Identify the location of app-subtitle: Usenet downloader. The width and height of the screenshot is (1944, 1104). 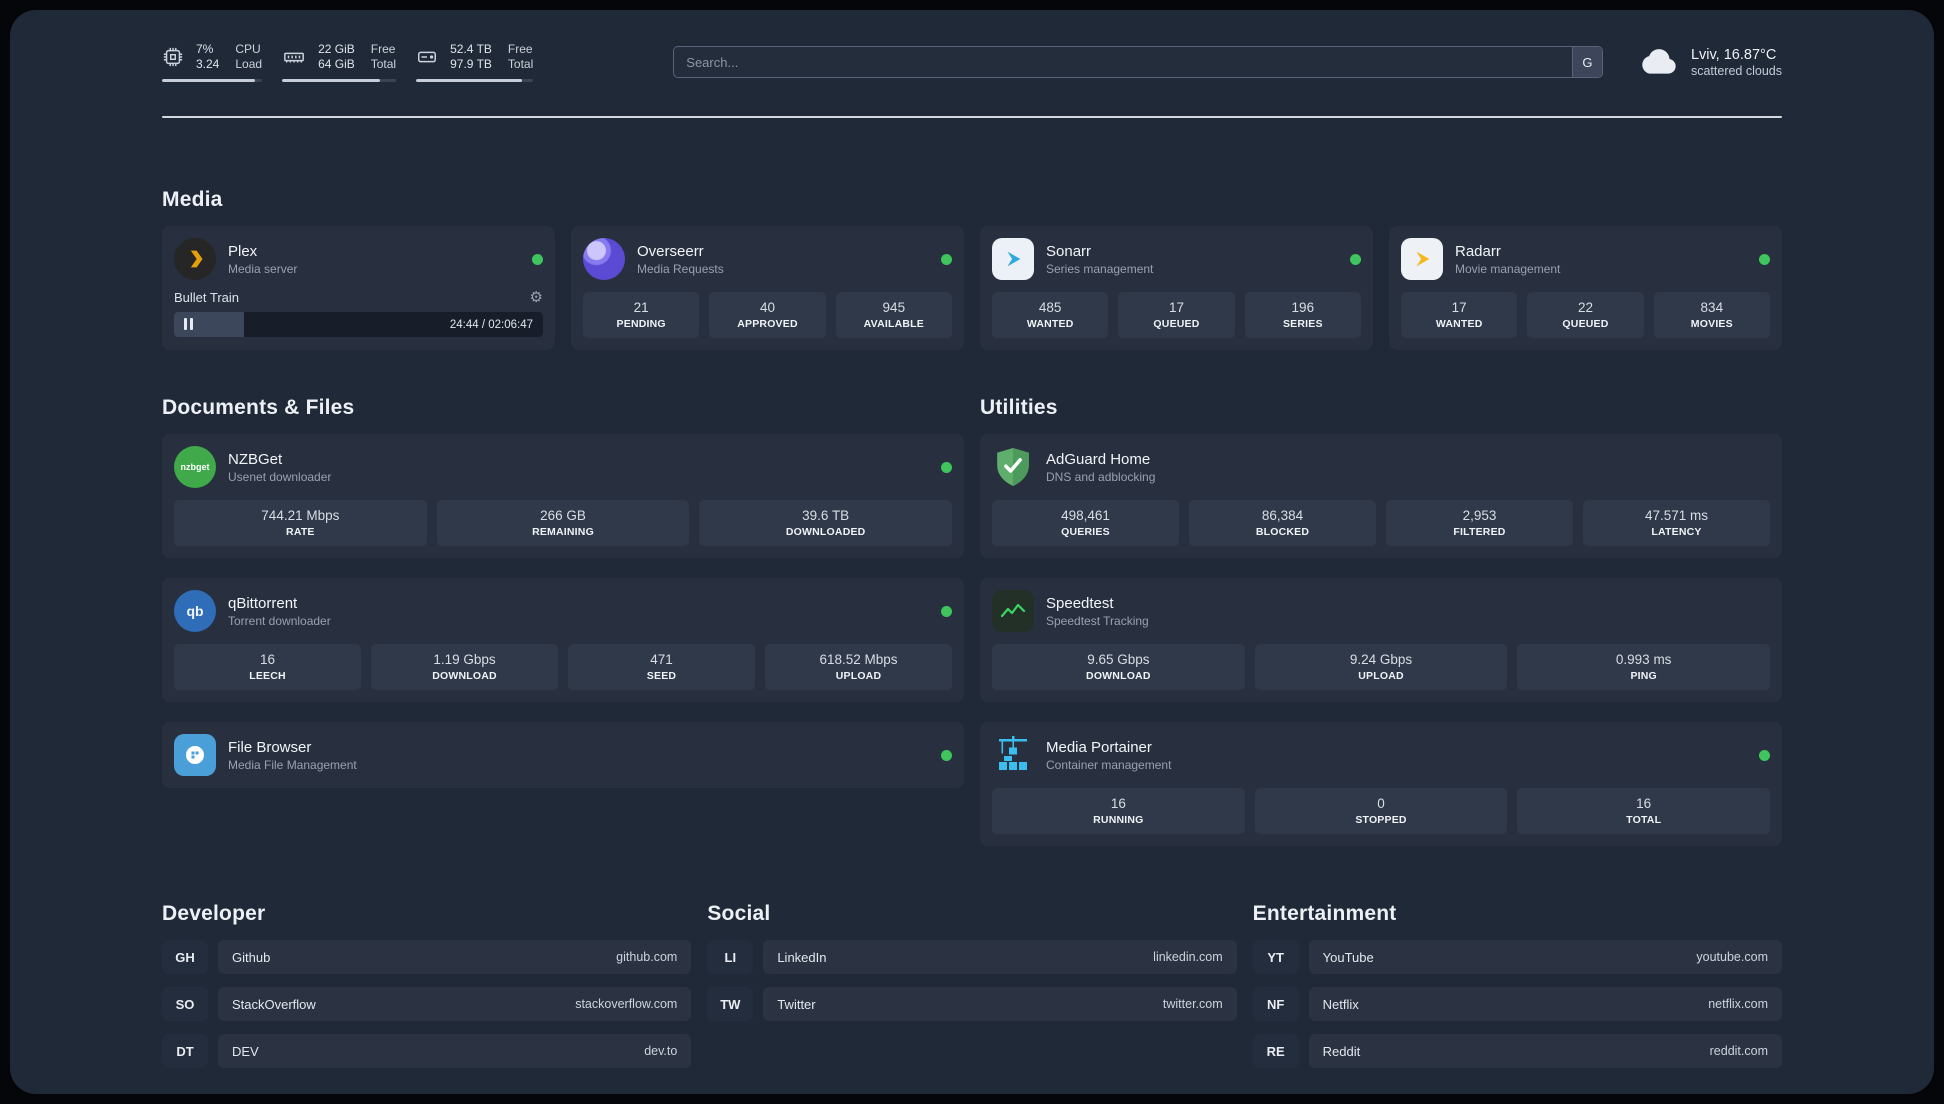
(280, 476).